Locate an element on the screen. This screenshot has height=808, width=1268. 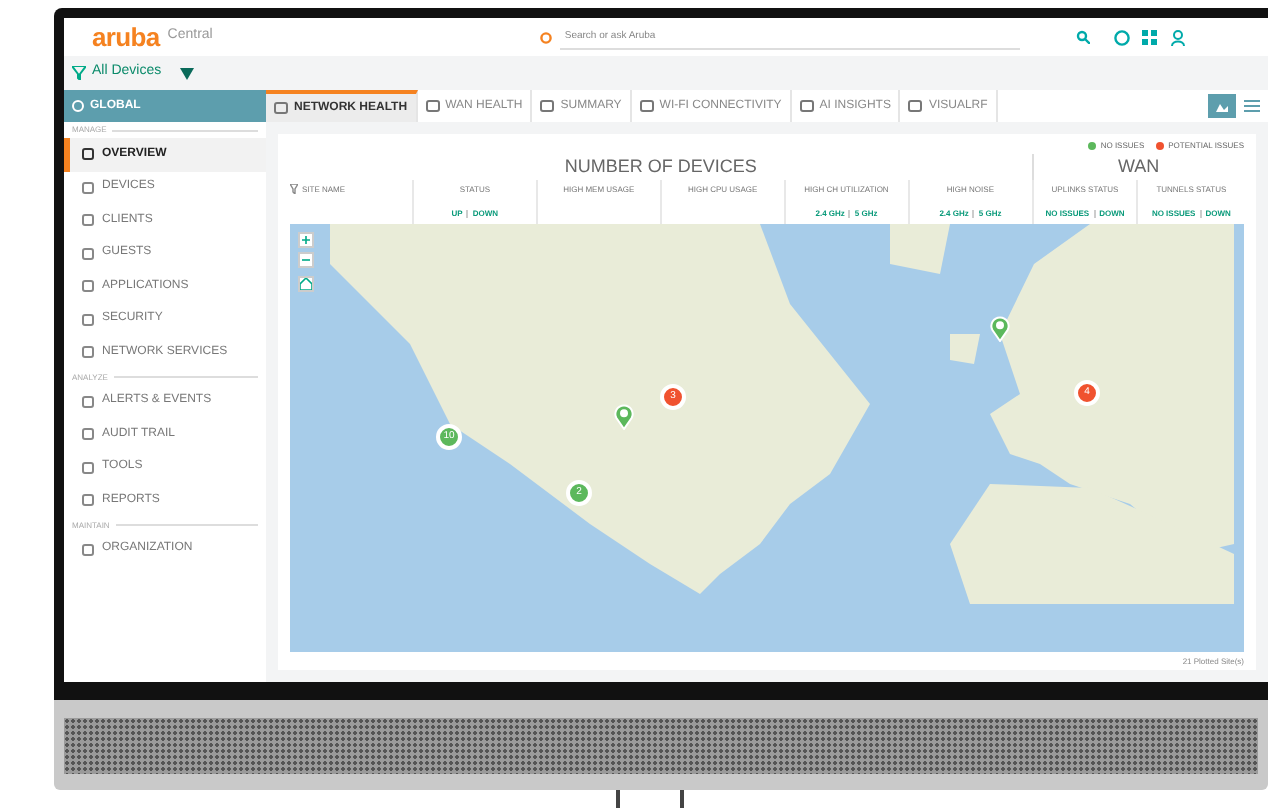
caret-icon is located at coordinates (186, 73).